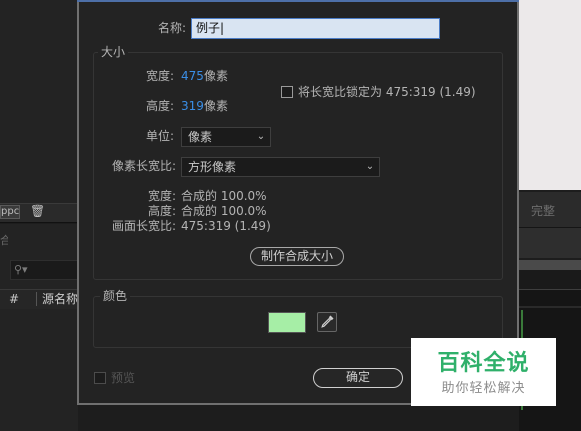 This screenshot has height=431, width=581. What do you see at coordinates (216, 106) in the screenshot?
I see `height-unit: 像素` at bounding box center [216, 106].